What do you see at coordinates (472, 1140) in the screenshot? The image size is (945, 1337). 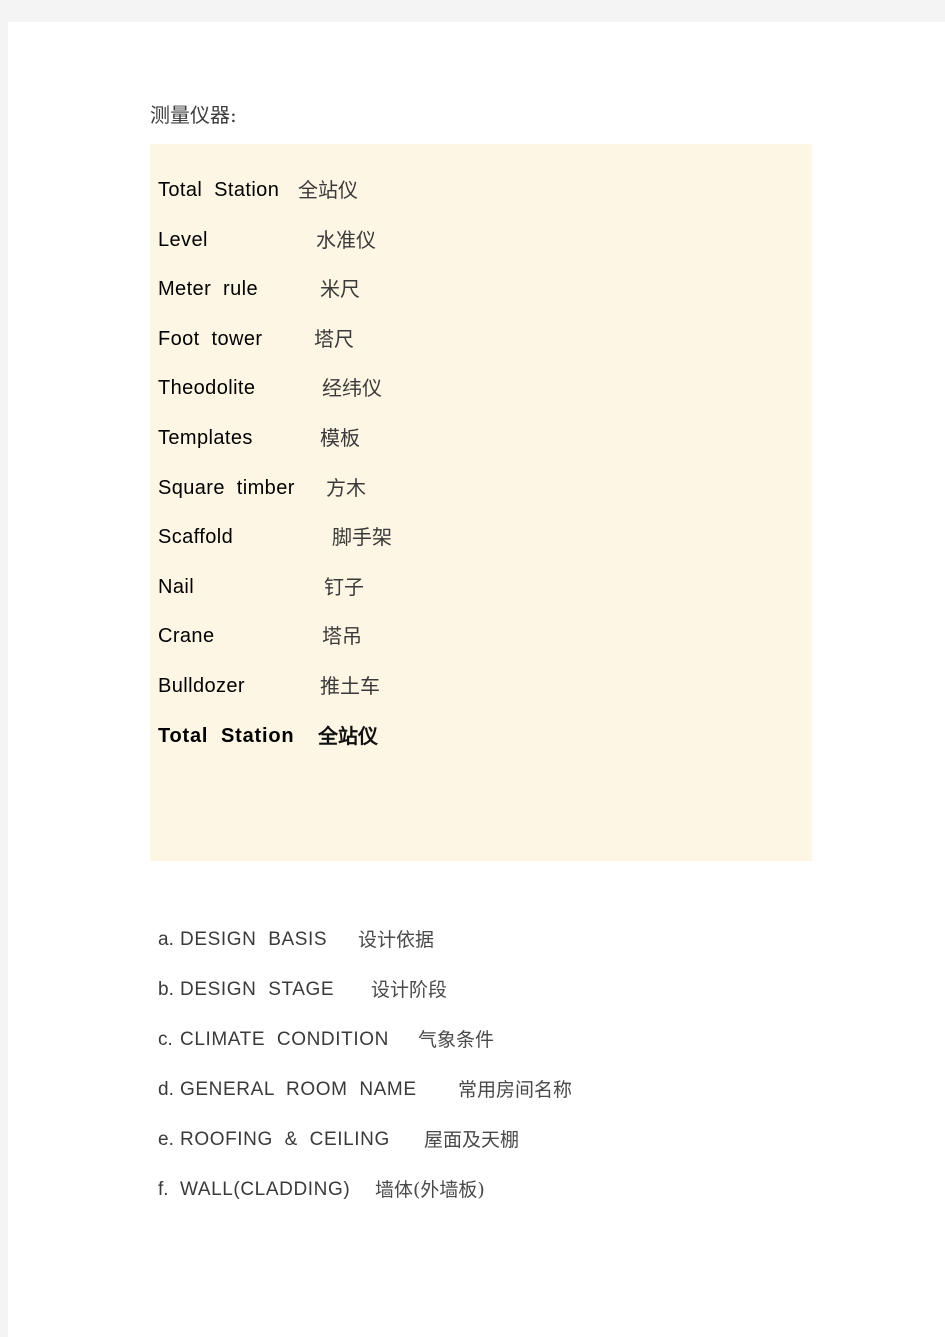 I see `outline-chinese-label: 屋面及天棚` at bounding box center [472, 1140].